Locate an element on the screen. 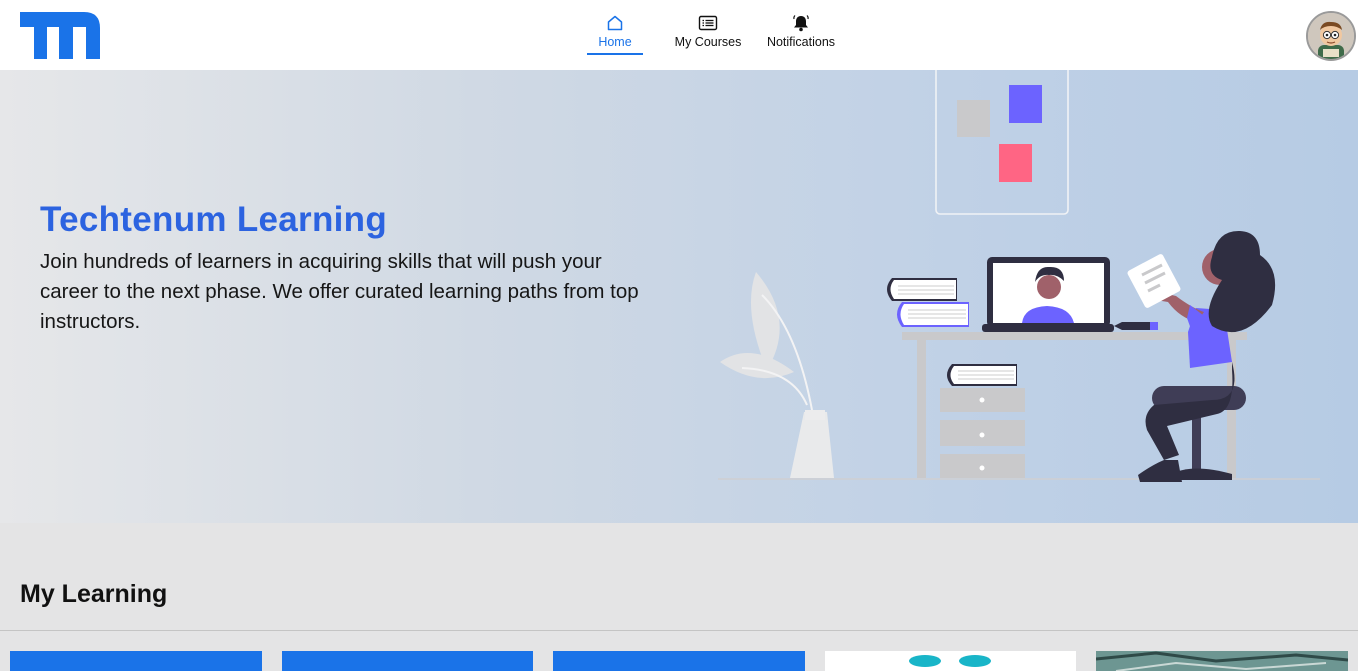 The height and width of the screenshot is (671, 1358). list-icon is located at coordinates (708, 23).